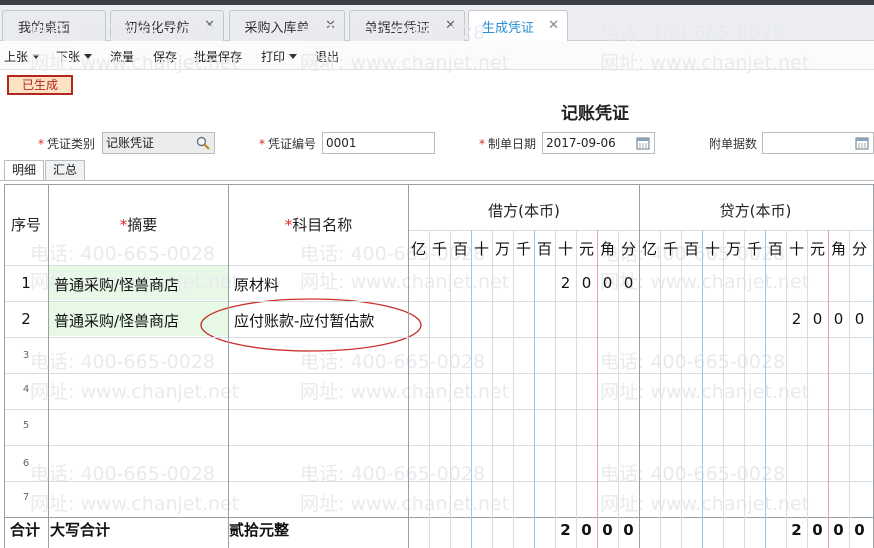 This screenshot has width=874, height=548. What do you see at coordinates (256, 284) in the screenshot?
I see `row-account: 原材料` at bounding box center [256, 284].